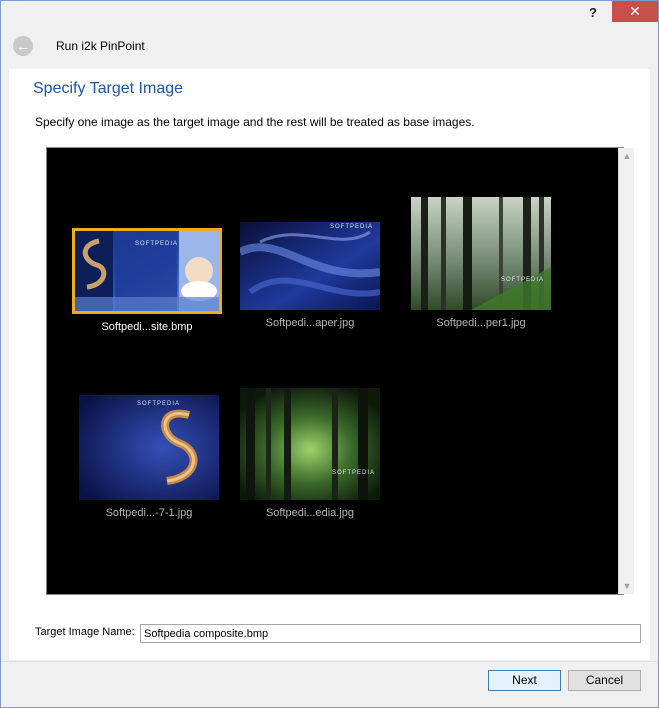  I want to click on target-image-name-label: Target Image Name:, so click(85, 632).